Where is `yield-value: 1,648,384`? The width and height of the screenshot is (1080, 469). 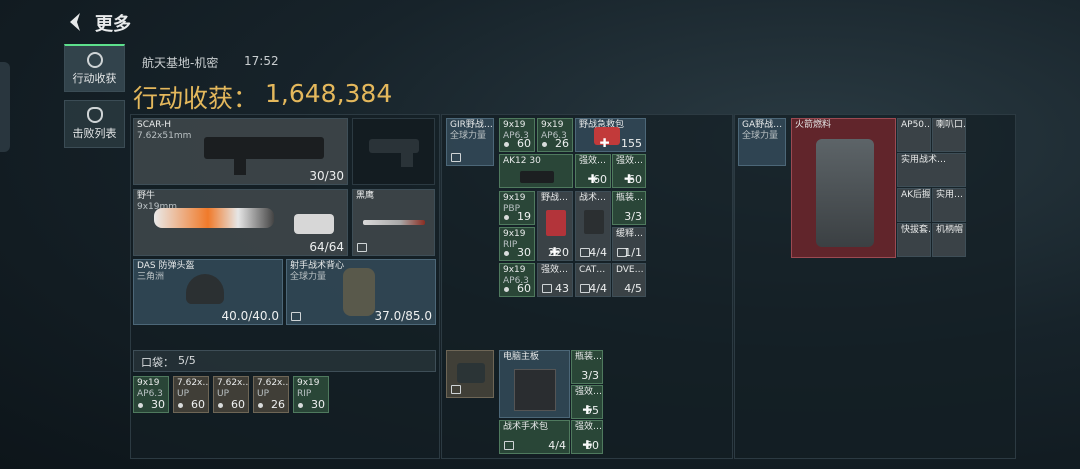 yield-value: 1,648,384 is located at coordinates (329, 93).